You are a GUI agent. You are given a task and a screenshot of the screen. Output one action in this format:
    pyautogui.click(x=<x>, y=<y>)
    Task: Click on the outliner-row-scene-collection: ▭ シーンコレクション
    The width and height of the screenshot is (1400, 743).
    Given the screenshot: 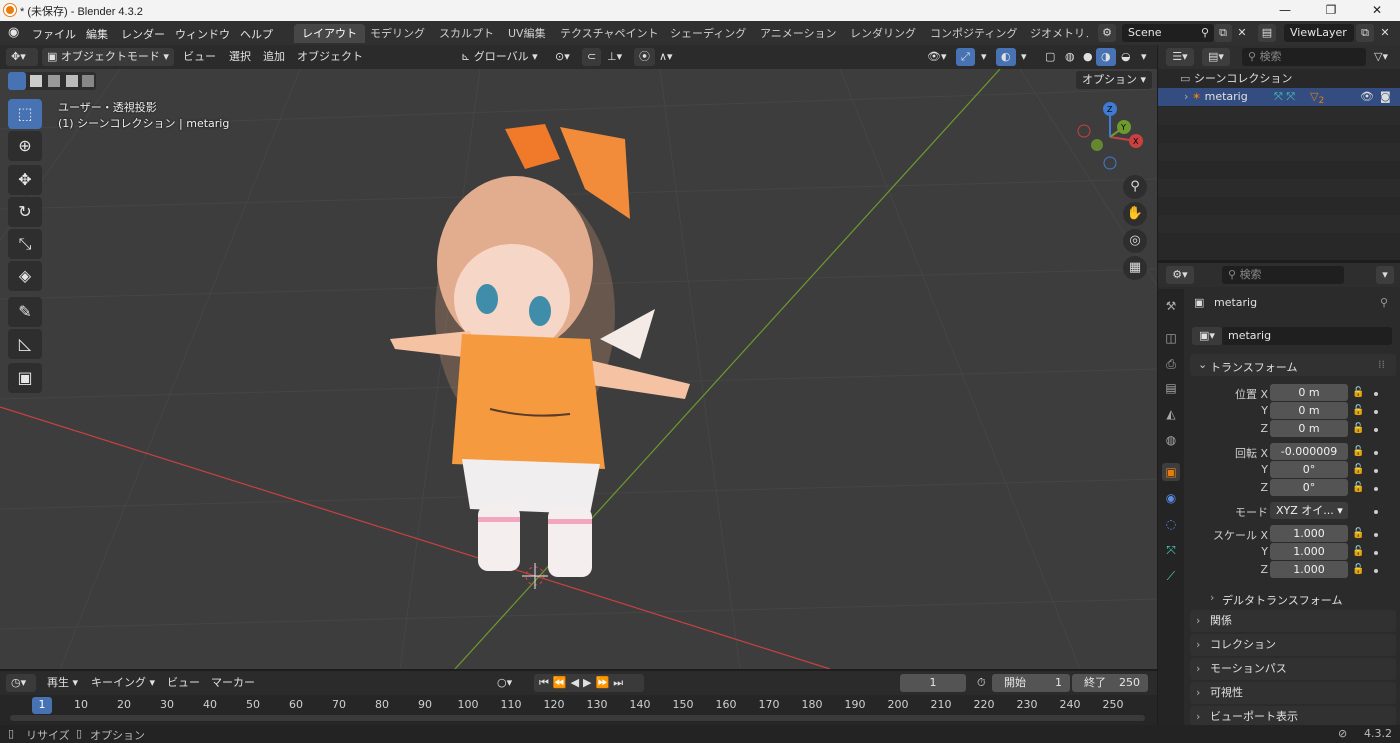 What is the action you would take?
    pyautogui.click(x=1279, y=79)
    